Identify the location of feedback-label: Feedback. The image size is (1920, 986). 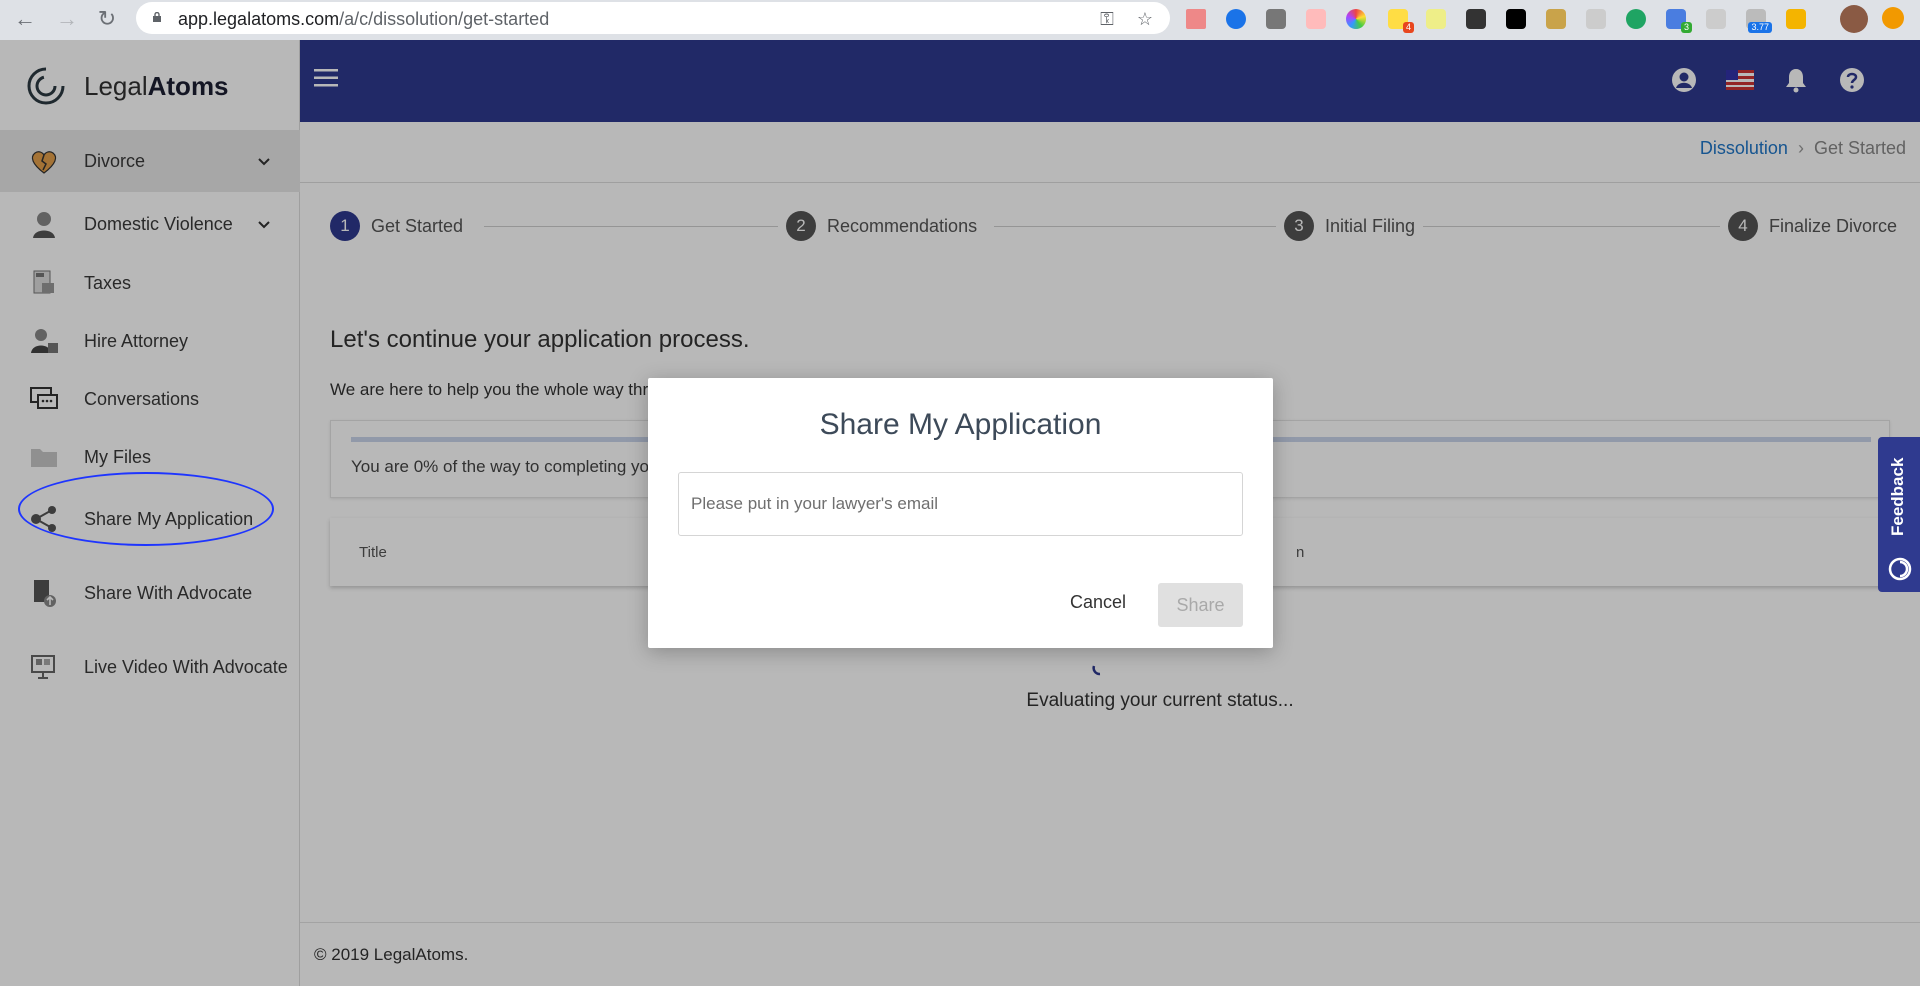
(1897, 497).